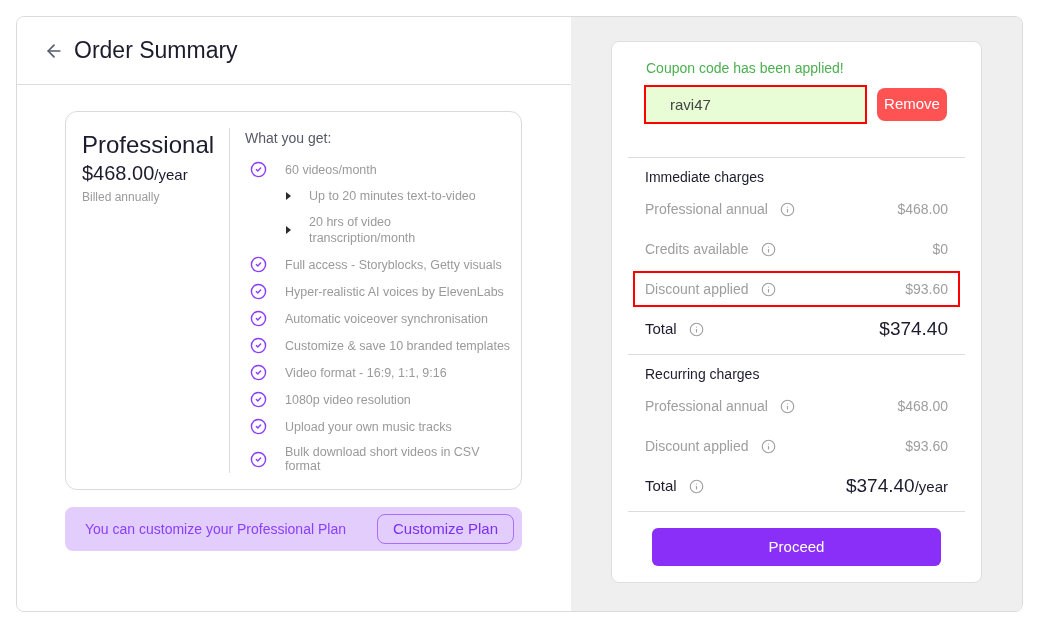 The height and width of the screenshot is (628, 1039). Describe the element at coordinates (149, 145) in the screenshot. I see `plan-name: Professional` at that location.